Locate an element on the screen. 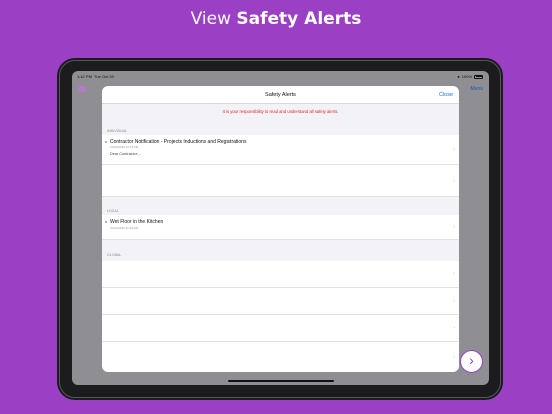 The width and height of the screenshot is (552, 414). modal-title: Safety Alerts is located at coordinates (280, 95).